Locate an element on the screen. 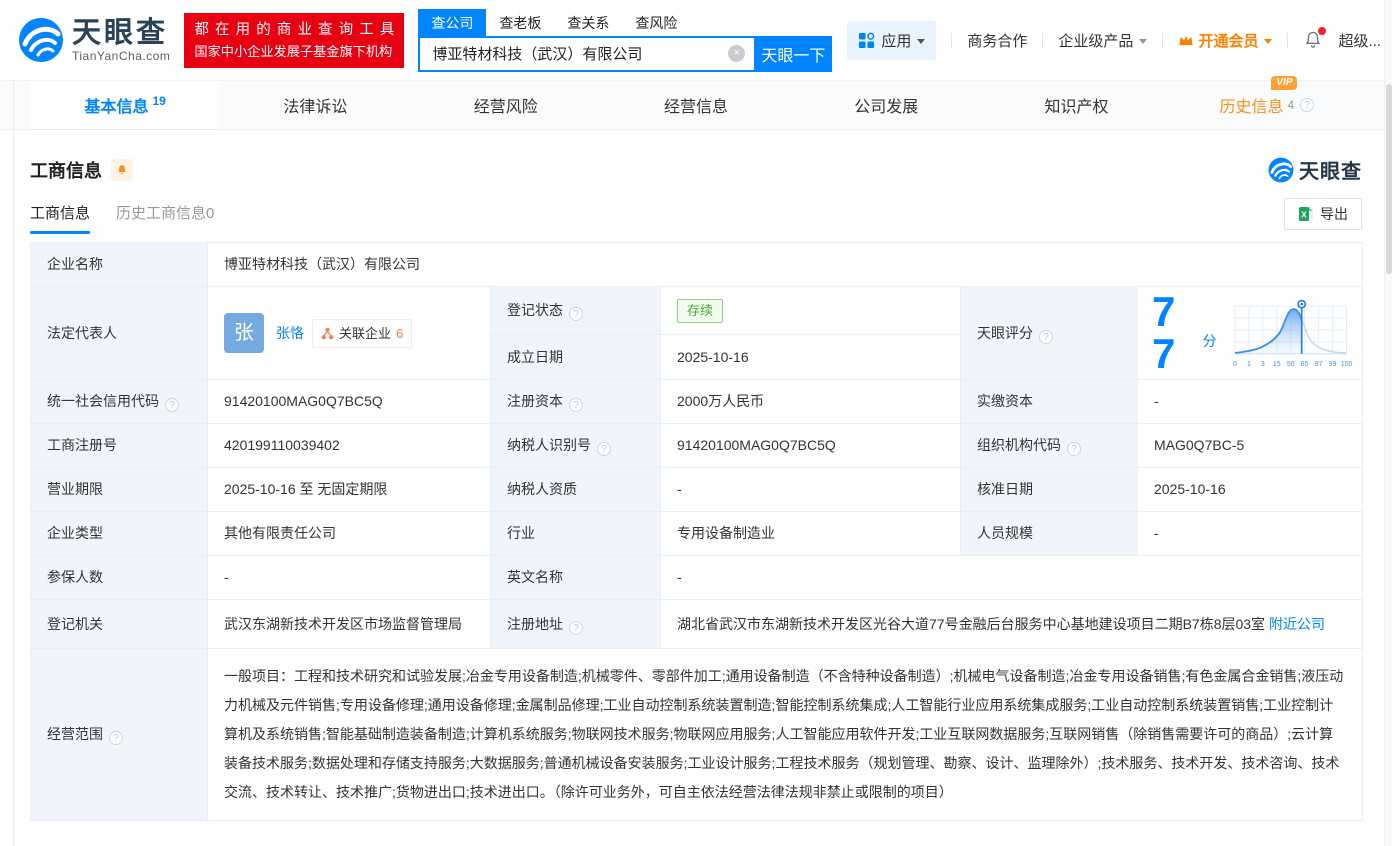 Image resolution: width=1392 pixels, height=846 pixels. enterprise-products-menu: 企业级产品 is located at coordinates (1103, 40).